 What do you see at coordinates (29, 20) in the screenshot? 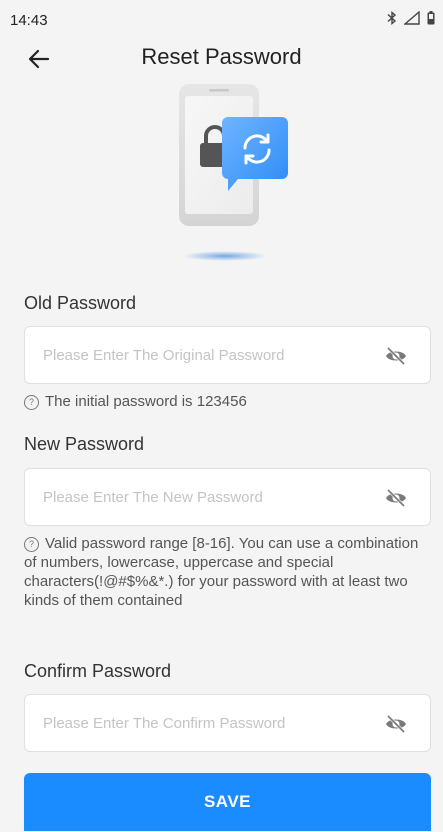
I see `status-time: 14:43` at bounding box center [29, 20].